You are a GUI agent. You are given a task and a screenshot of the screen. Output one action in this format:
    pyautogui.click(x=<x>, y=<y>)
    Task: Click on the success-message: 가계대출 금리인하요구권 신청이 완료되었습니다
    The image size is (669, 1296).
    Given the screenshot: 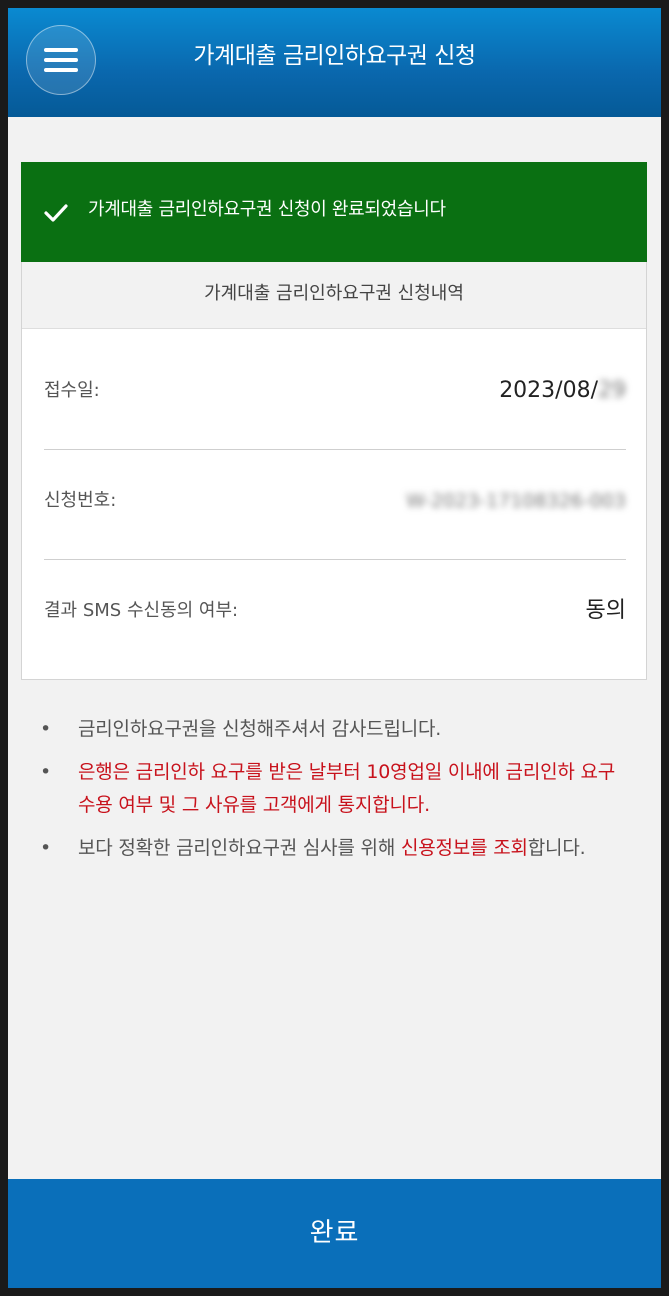 What is the action you would take?
    pyautogui.click(x=267, y=209)
    